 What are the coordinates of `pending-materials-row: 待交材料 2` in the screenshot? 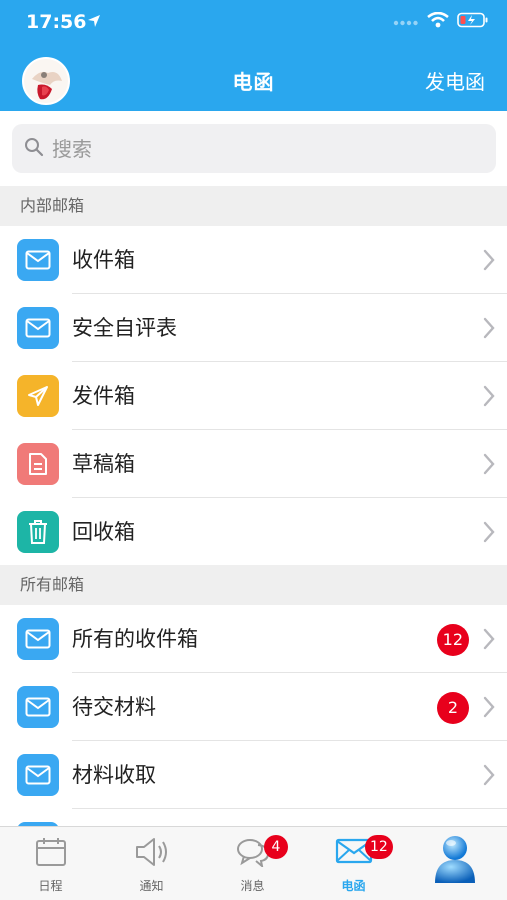 It's located at (253, 707).